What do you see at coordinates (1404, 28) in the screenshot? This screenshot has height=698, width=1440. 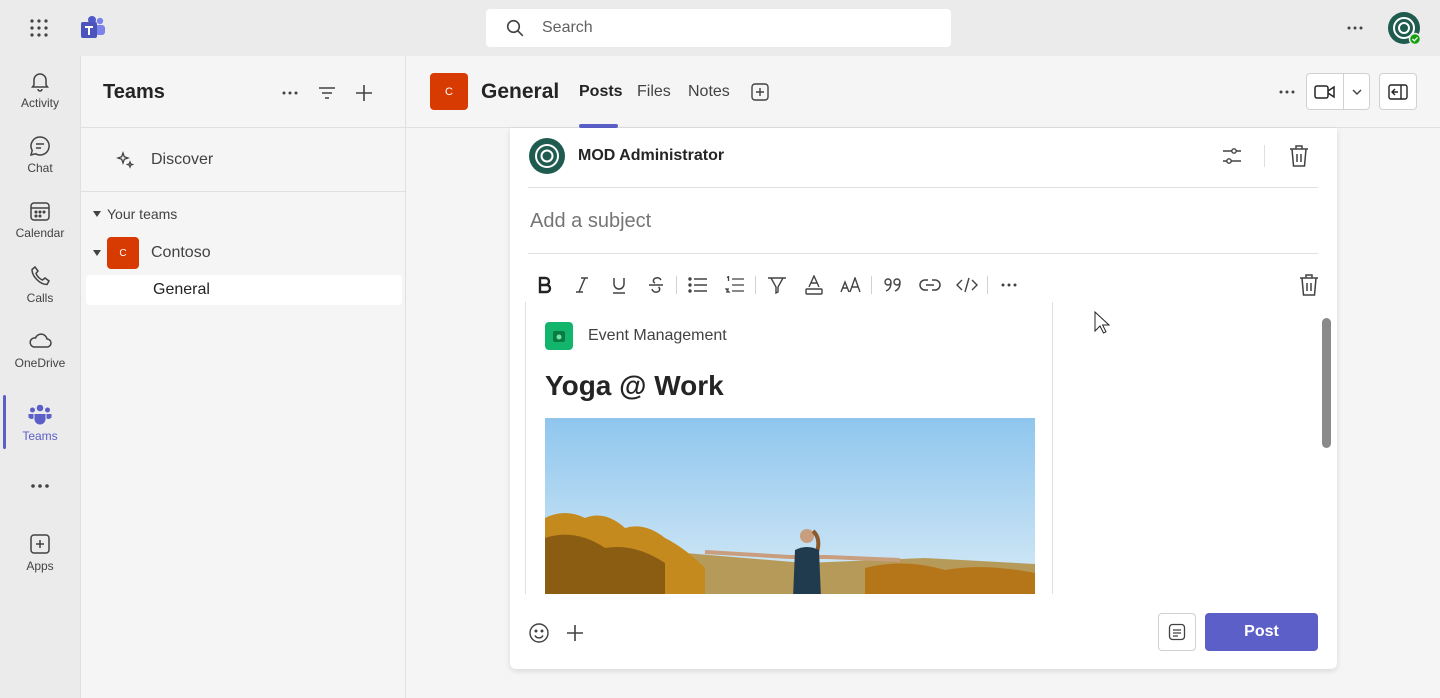 I see `user-avatar` at bounding box center [1404, 28].